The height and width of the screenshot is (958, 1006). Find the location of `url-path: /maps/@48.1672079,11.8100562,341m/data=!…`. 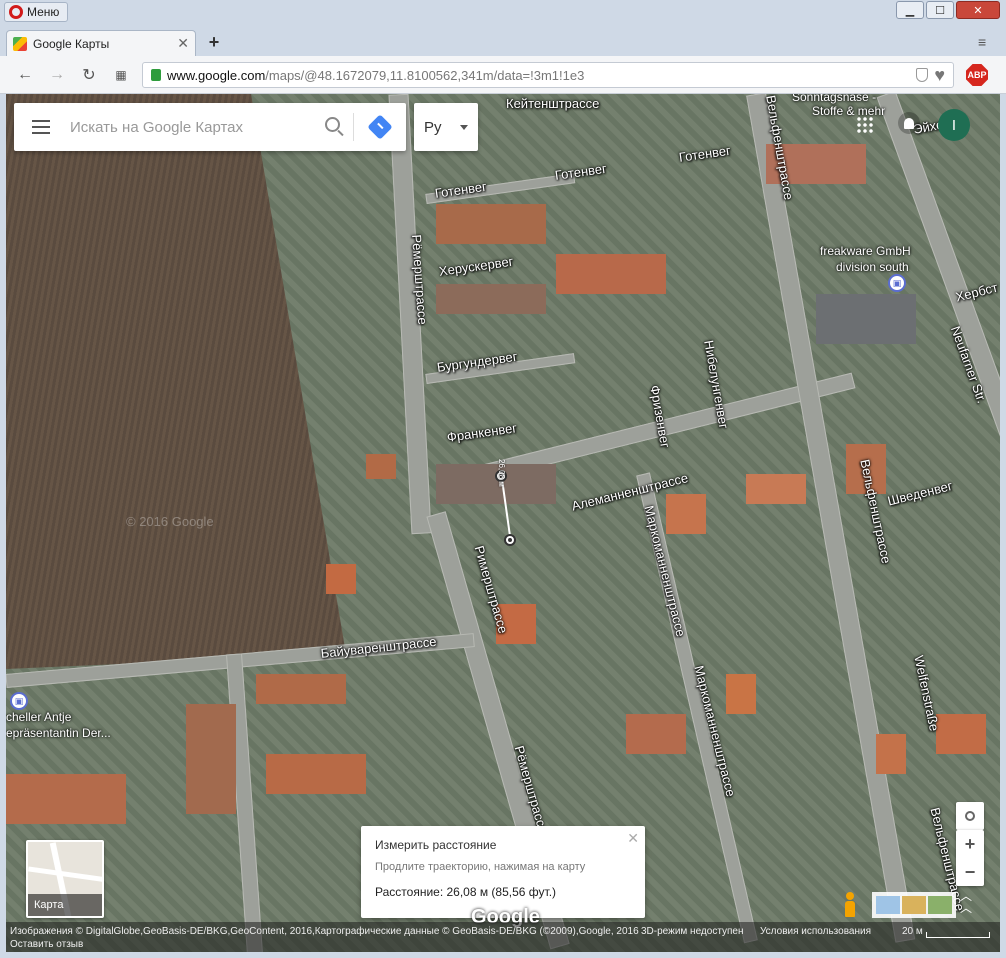

url-path: /maps/@48.1672079,11.8100562,341m/data=!… is located at coordinates (425, 75).